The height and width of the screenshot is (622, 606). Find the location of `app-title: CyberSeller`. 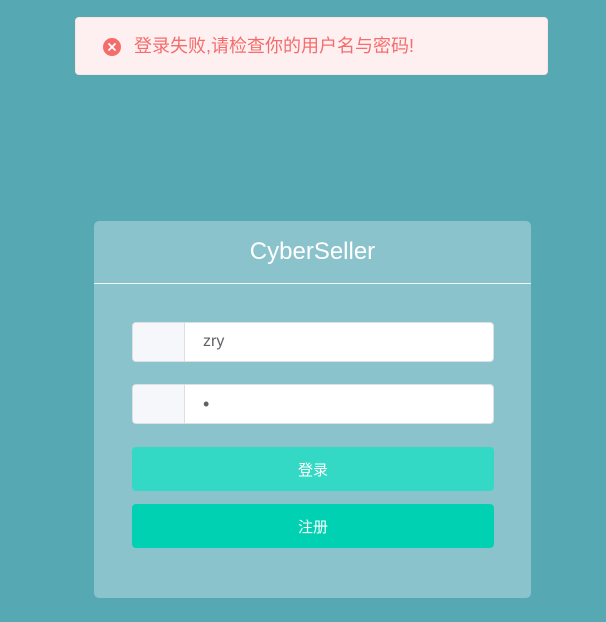

app-title: CyberSeller is located at coordinates (312, 251).